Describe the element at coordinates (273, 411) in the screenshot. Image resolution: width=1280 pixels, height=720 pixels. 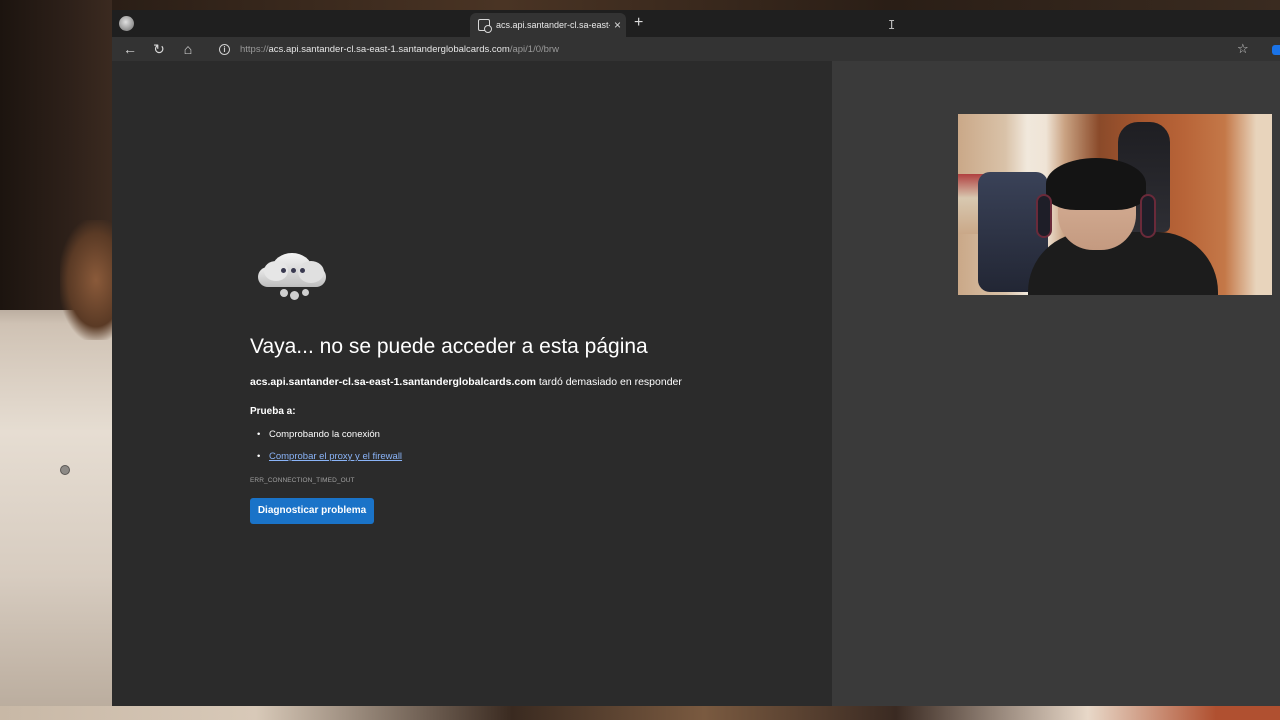
I see `try-label: Prueba a:` at that location.